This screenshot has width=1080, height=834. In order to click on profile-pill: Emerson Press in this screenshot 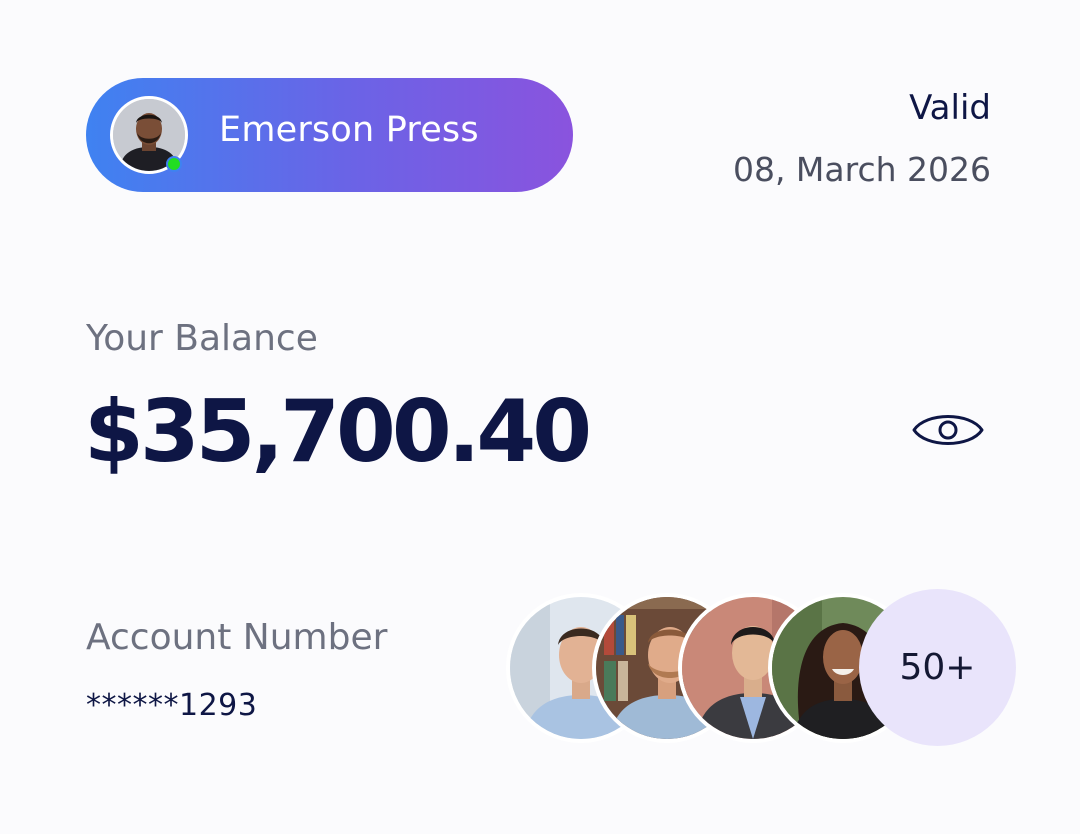, I will do `click(329, 135)`.